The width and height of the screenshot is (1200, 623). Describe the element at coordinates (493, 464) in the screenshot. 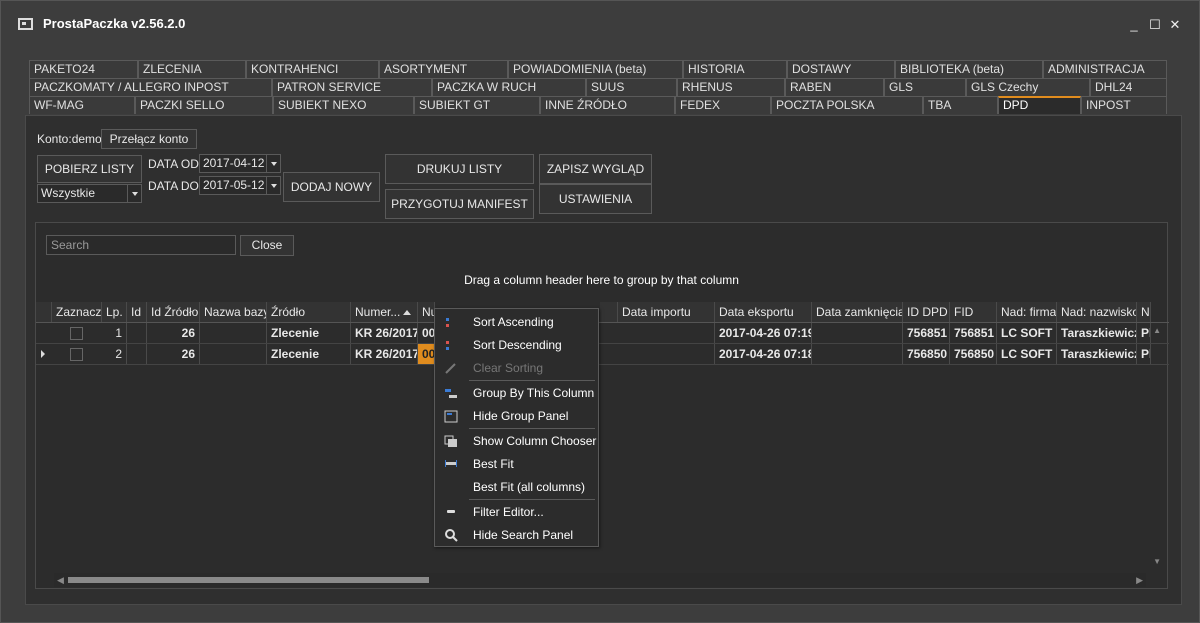

I see `menu-item-label: Best Fit` at that location.